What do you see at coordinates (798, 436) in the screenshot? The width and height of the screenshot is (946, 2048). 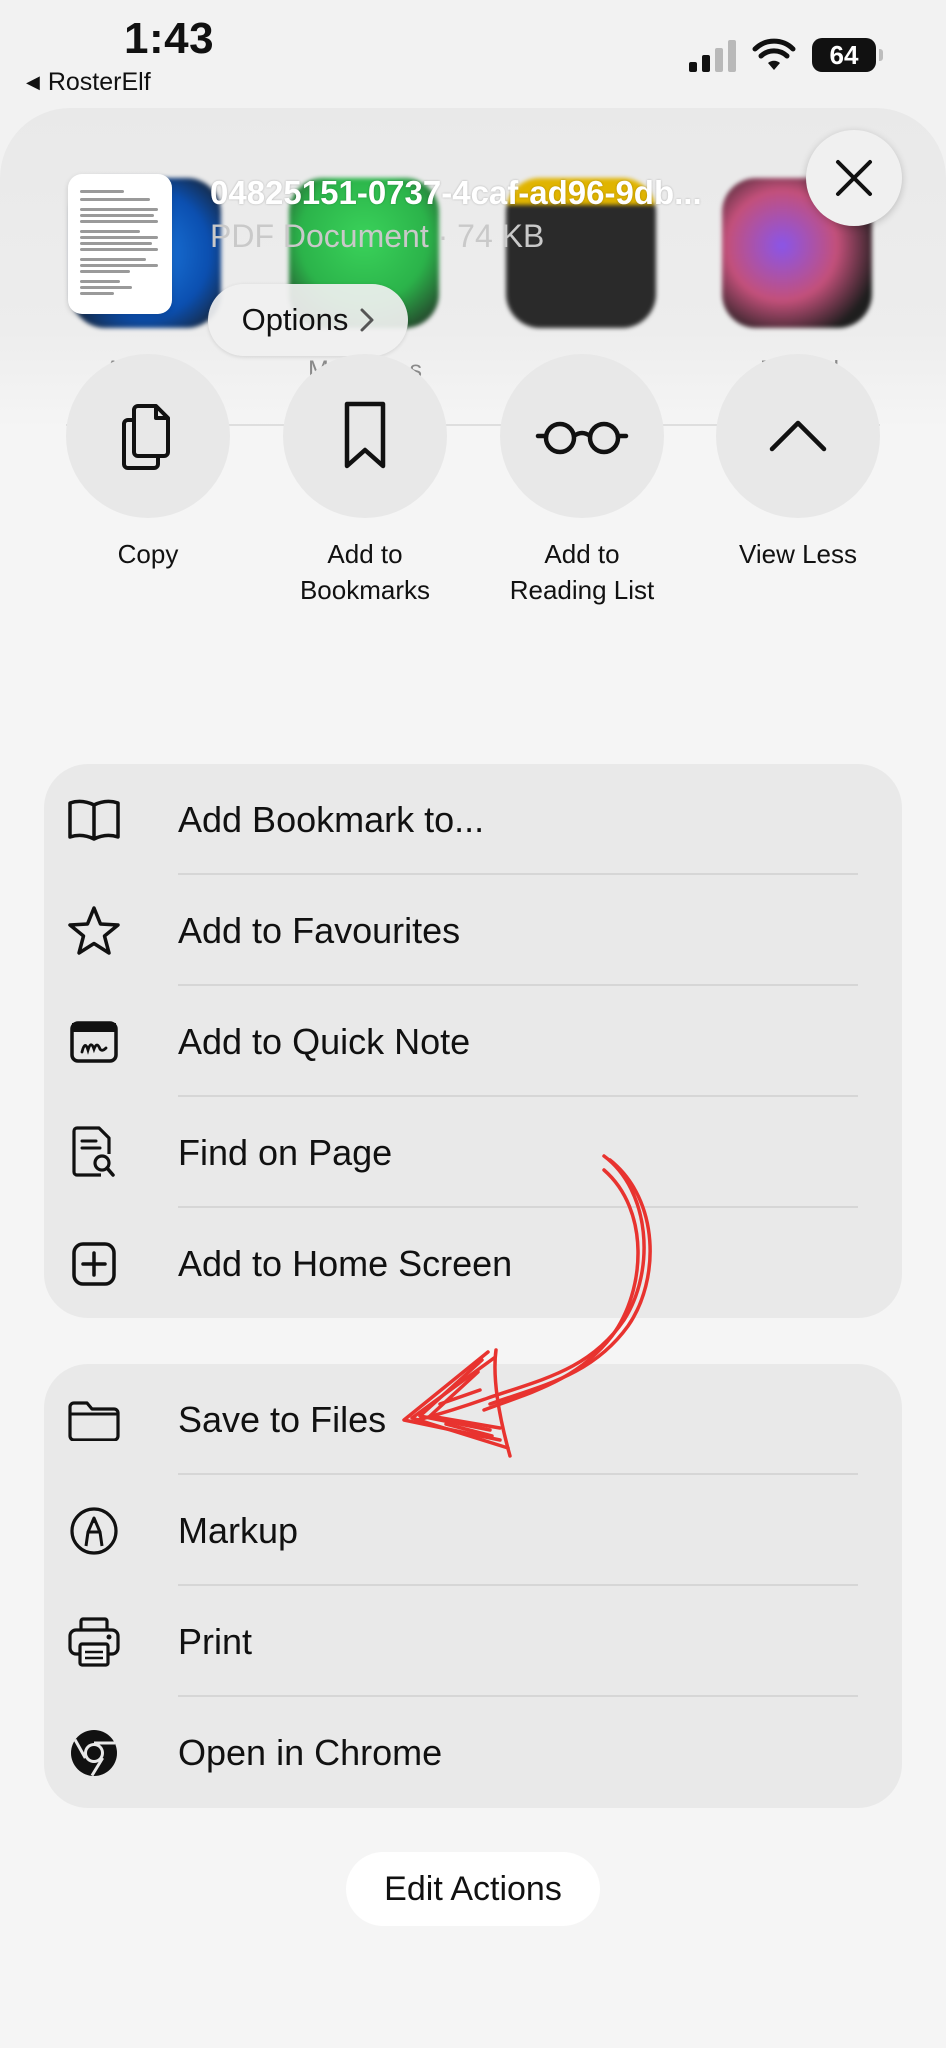 I see `chevron-up-icon` at bounding box center [798, 436].